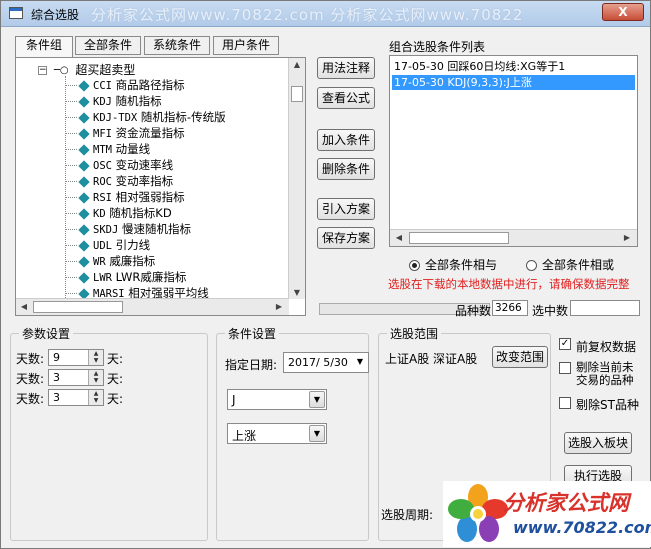  What do you see at coordinates (156, 229) in the screenshot?
I see `indicator-name: 慢速随机指标` at bounding box center [156, 229].